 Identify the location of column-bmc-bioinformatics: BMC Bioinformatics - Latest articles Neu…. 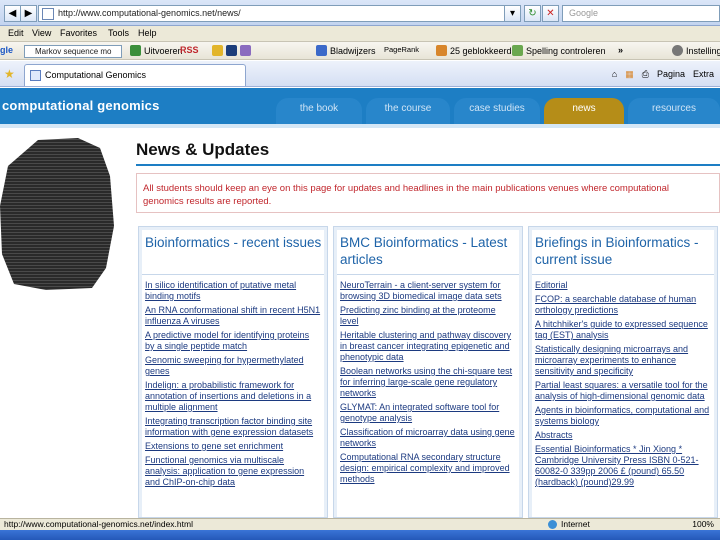
(428, 372).